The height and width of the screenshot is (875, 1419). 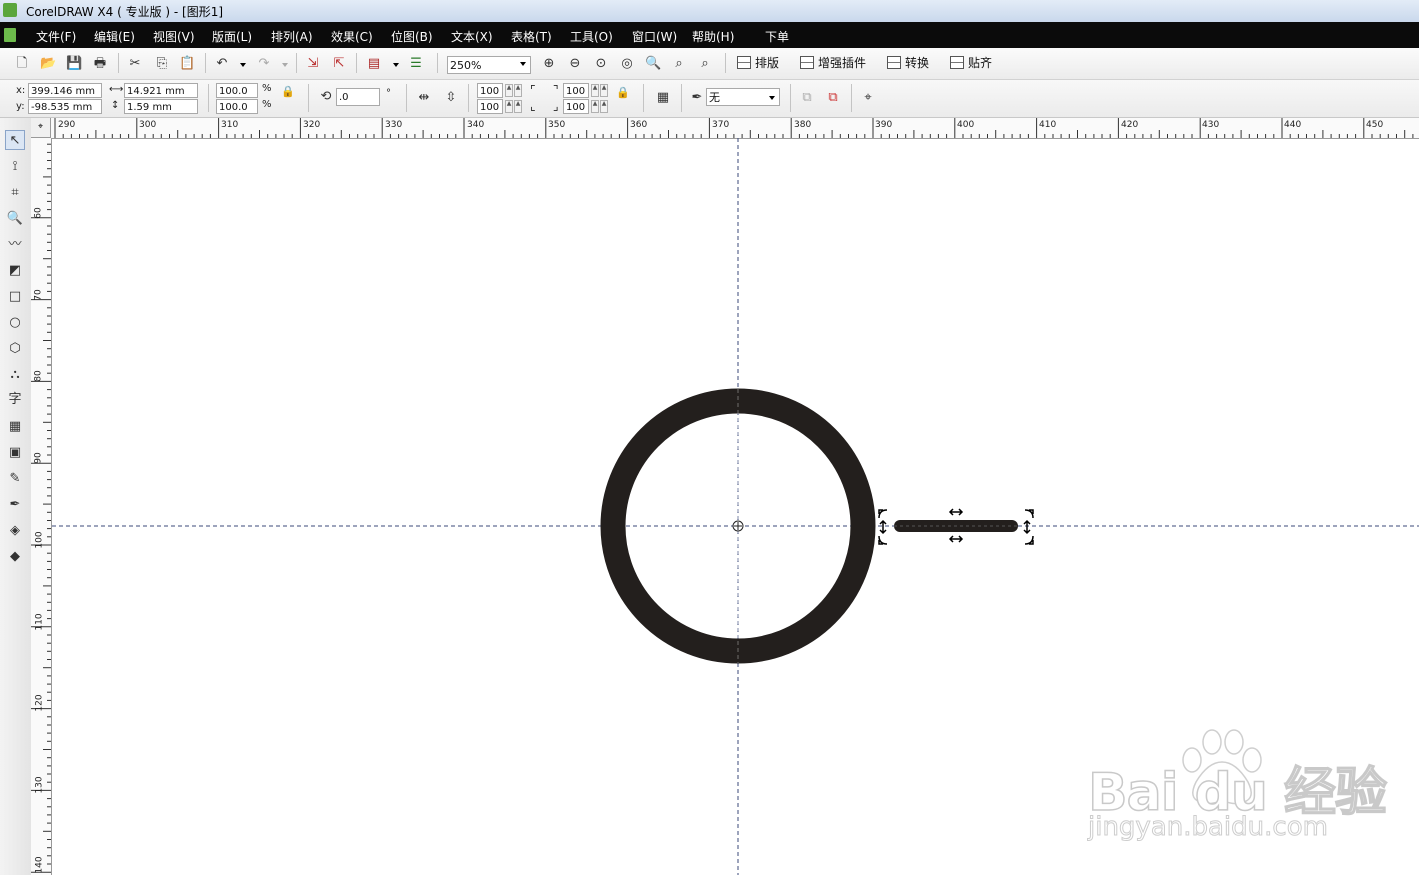 I want to click on zoom-to-page-icon: 🔍, so click(x=653, y=64).